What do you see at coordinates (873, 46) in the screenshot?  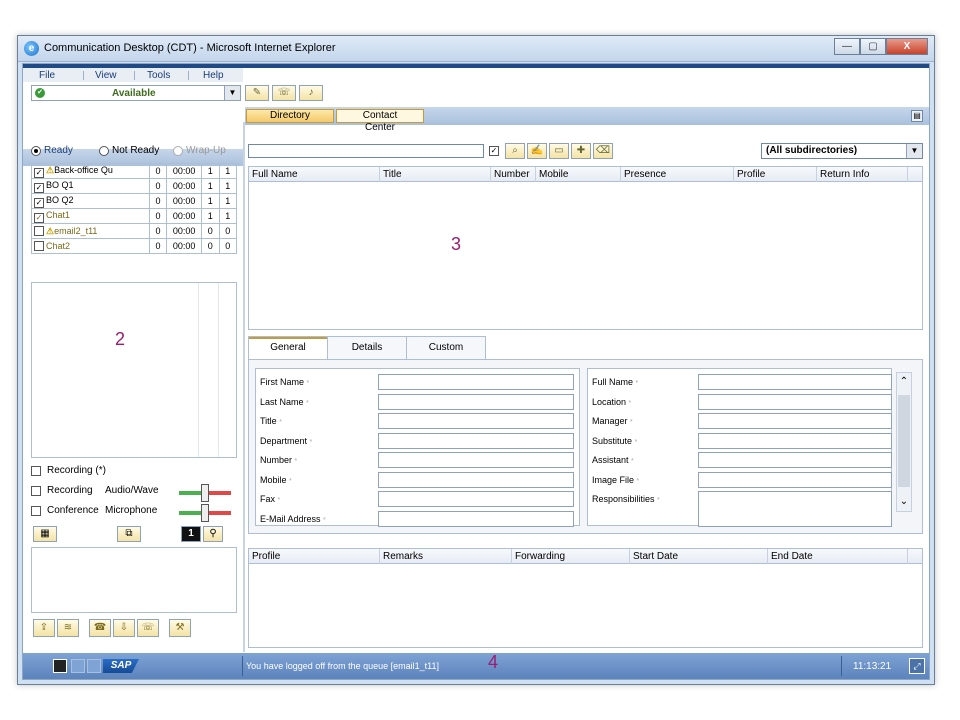 I see `maximize-button: ▢` at bounding box center [873, 46].